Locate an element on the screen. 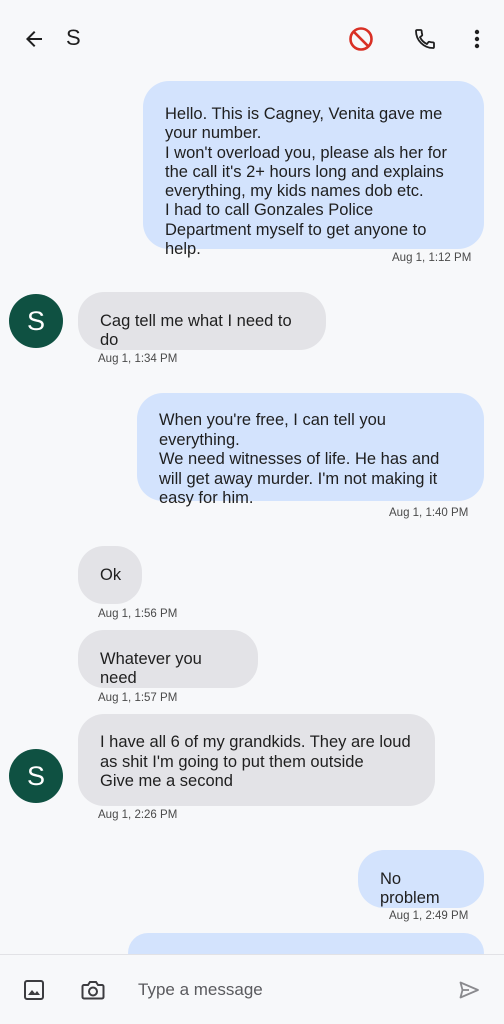 This screenshot has height=1024, width=504. sent-message-bubble: No problem is located at coordinates (421, 879).